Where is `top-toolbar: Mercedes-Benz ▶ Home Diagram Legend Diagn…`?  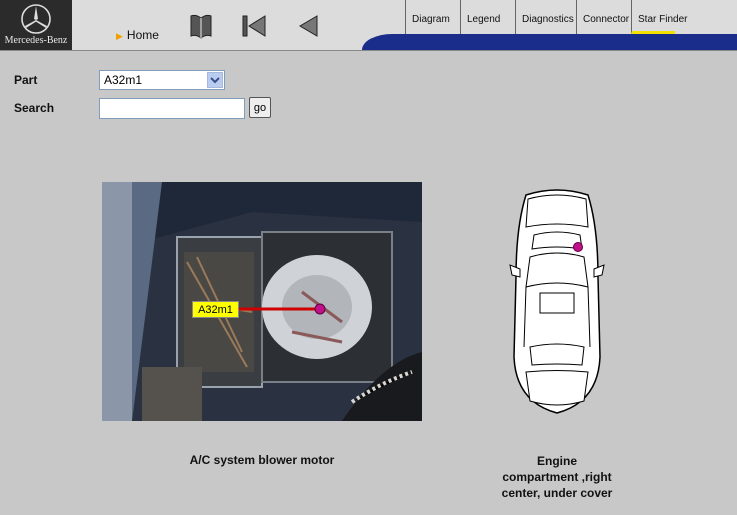
top-toolbar: Mercedes-Benz ▶ Home Diagram Legend Diagn… is located at coordinates (368, 25).